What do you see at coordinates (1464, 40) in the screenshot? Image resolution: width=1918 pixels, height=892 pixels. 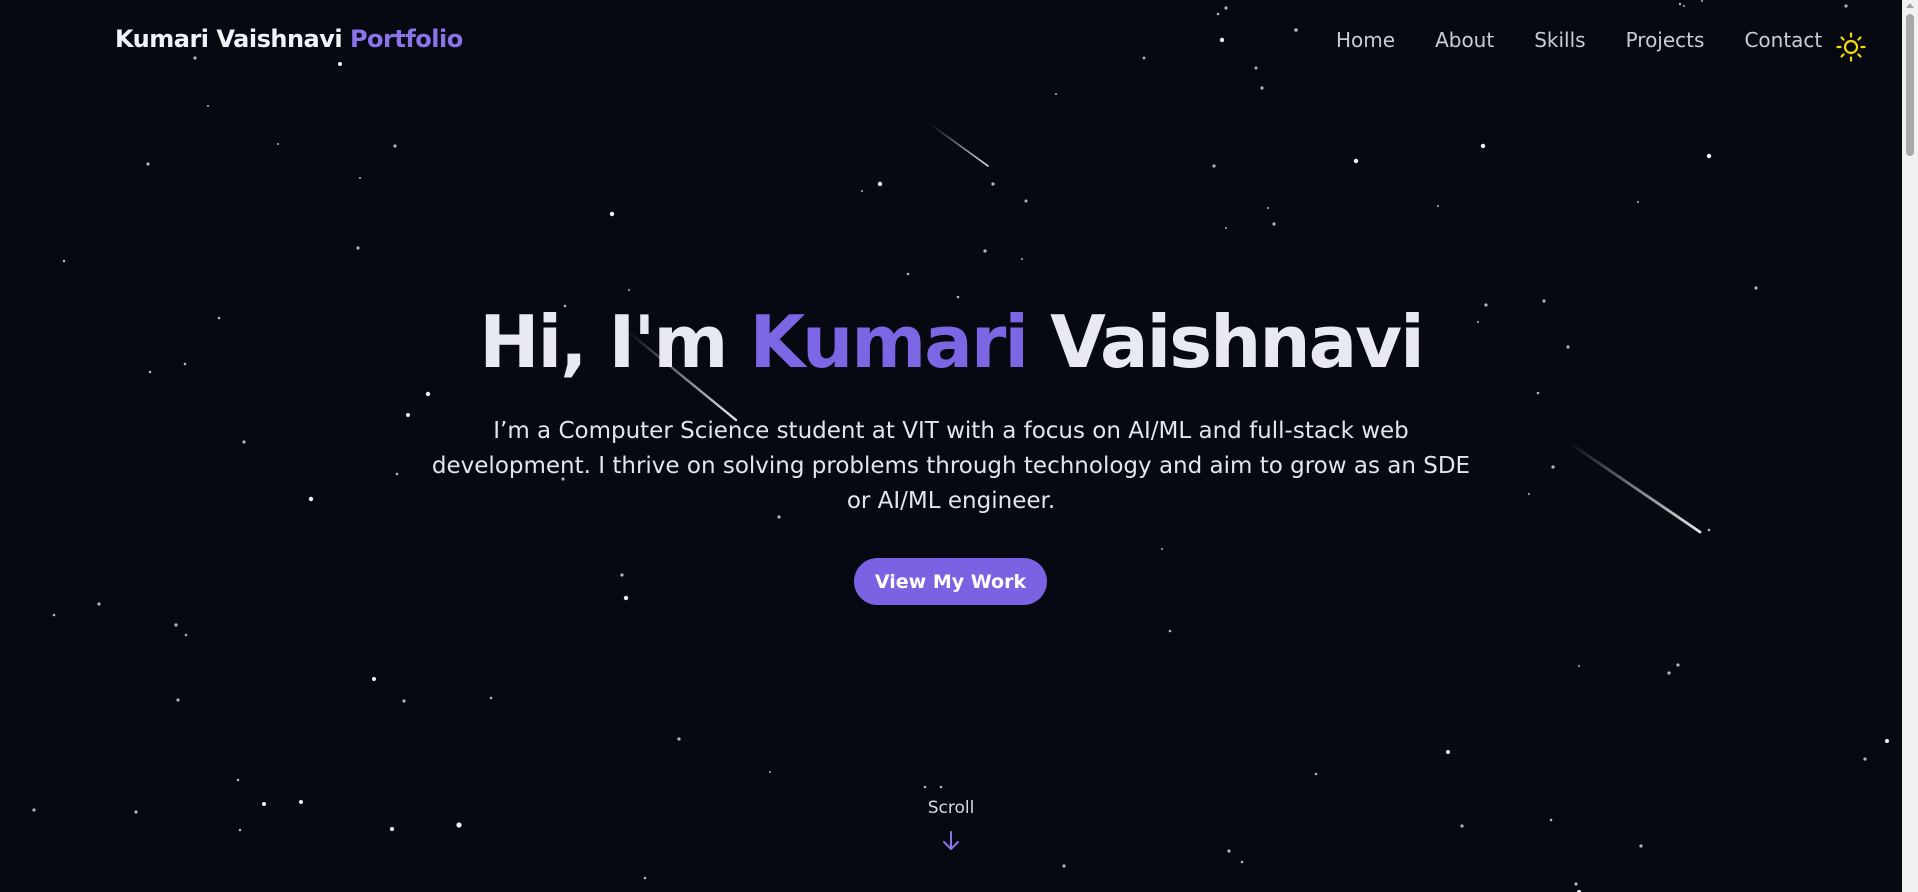 I see `nav-about: About` at bounding box center [1464, 40].